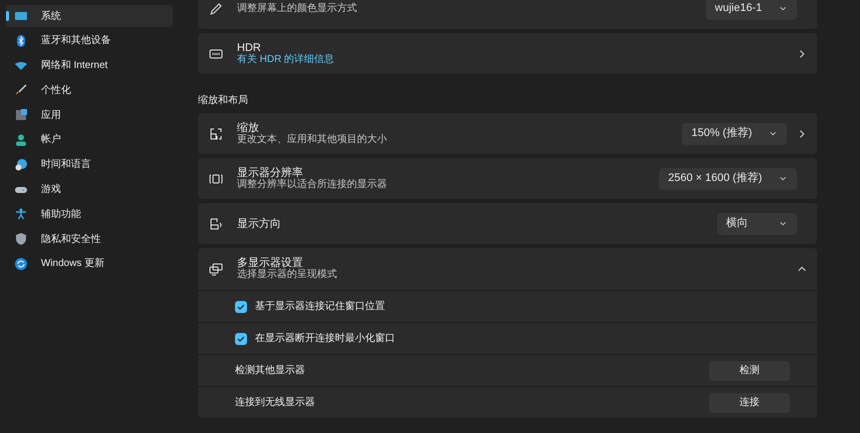 The height and width of the screenshot is (433, 860). Describe the element at coordinates (507, 133) in the screenshot. I see `setting-card: 缩放 更改文本、应用和其他项目的大小 150% (推荐)` at that location.